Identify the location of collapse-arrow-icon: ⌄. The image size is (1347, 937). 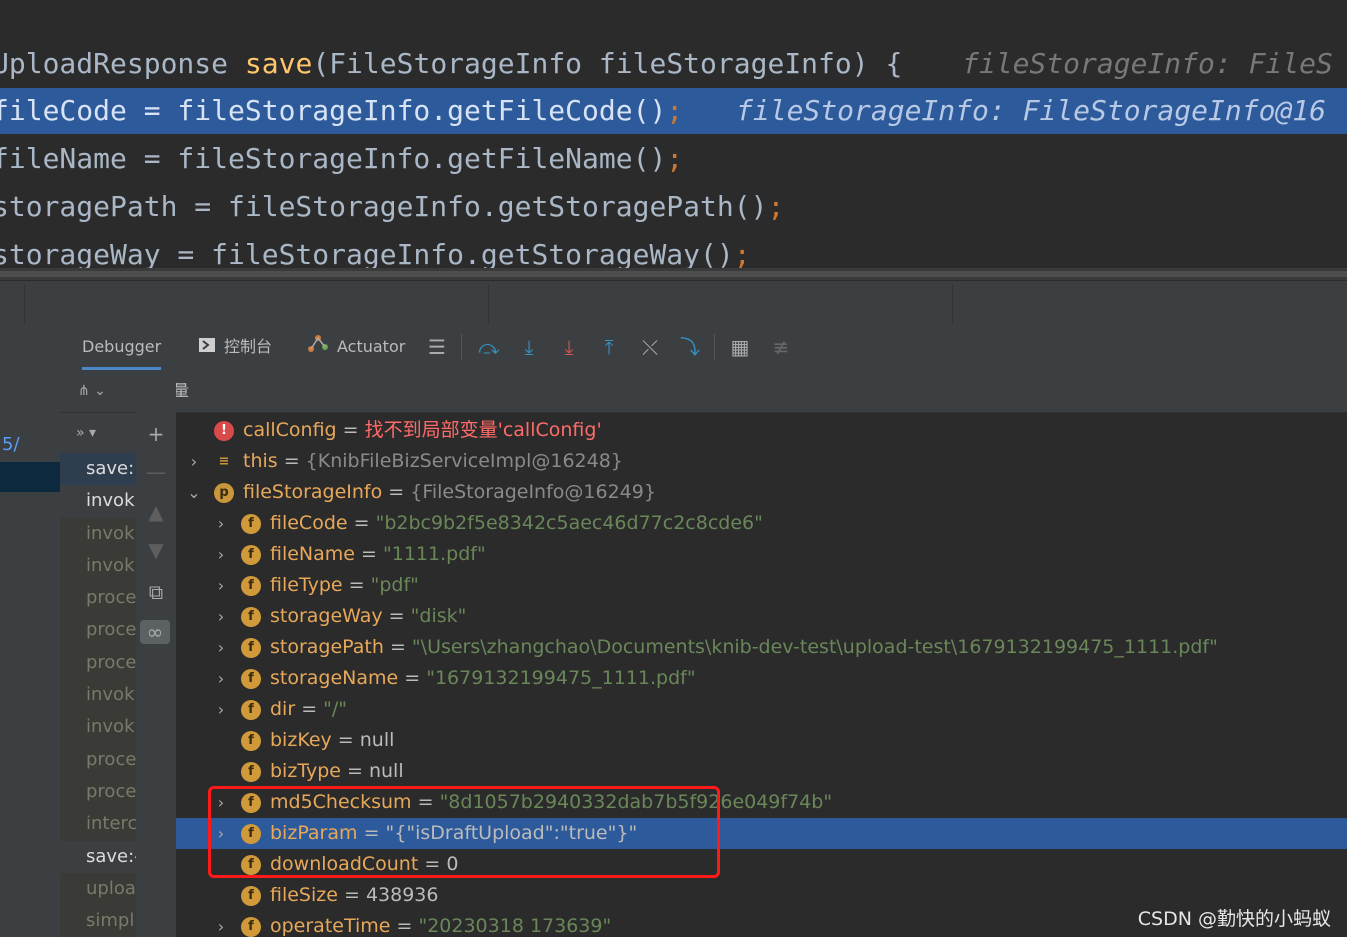
(194, 492).